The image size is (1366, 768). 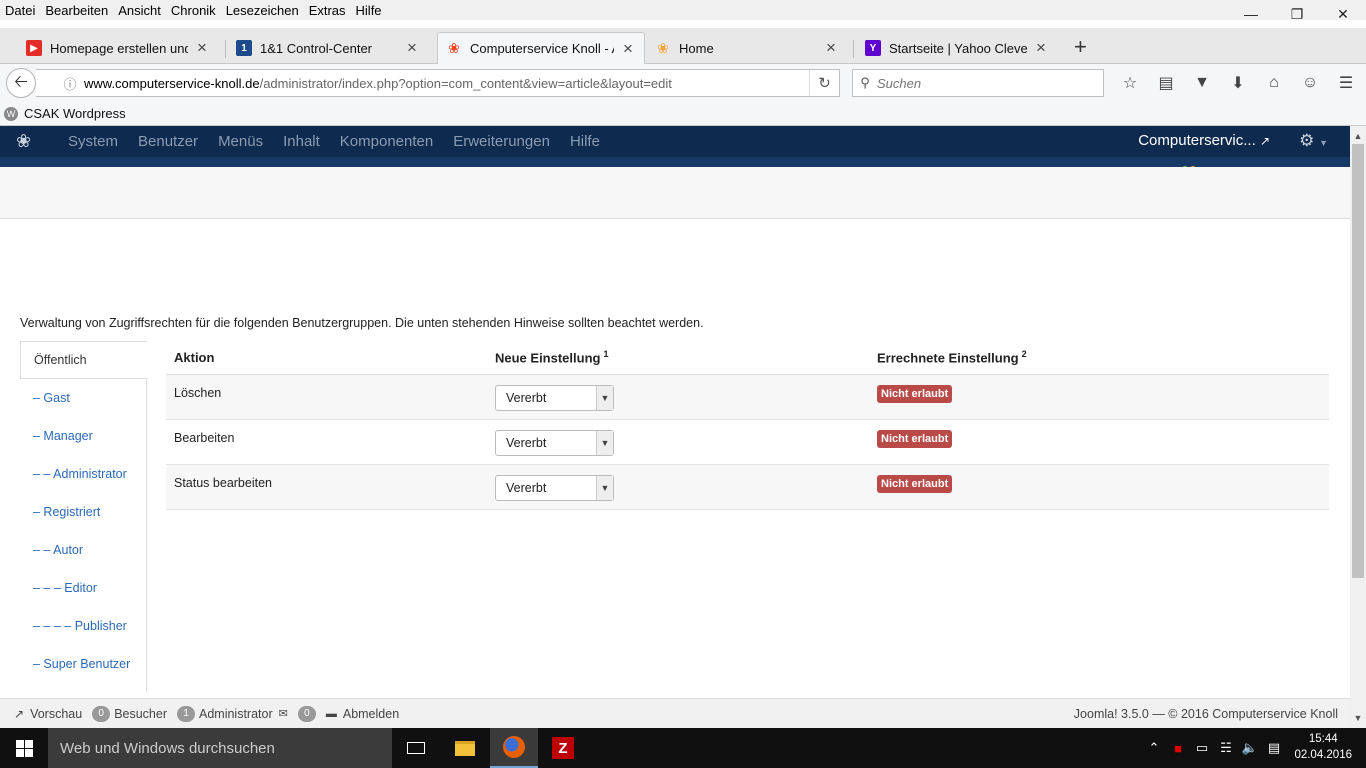 What do you see at coordinates (675, 164) in the screenshot?
I see `joomla-header-strip` at bounding box center [675, 164].